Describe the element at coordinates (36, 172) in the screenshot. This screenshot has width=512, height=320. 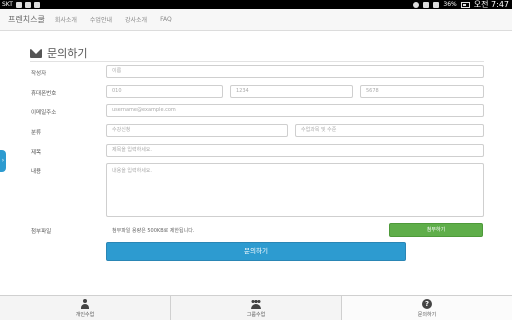
I see `content-label: 내용` at that location.